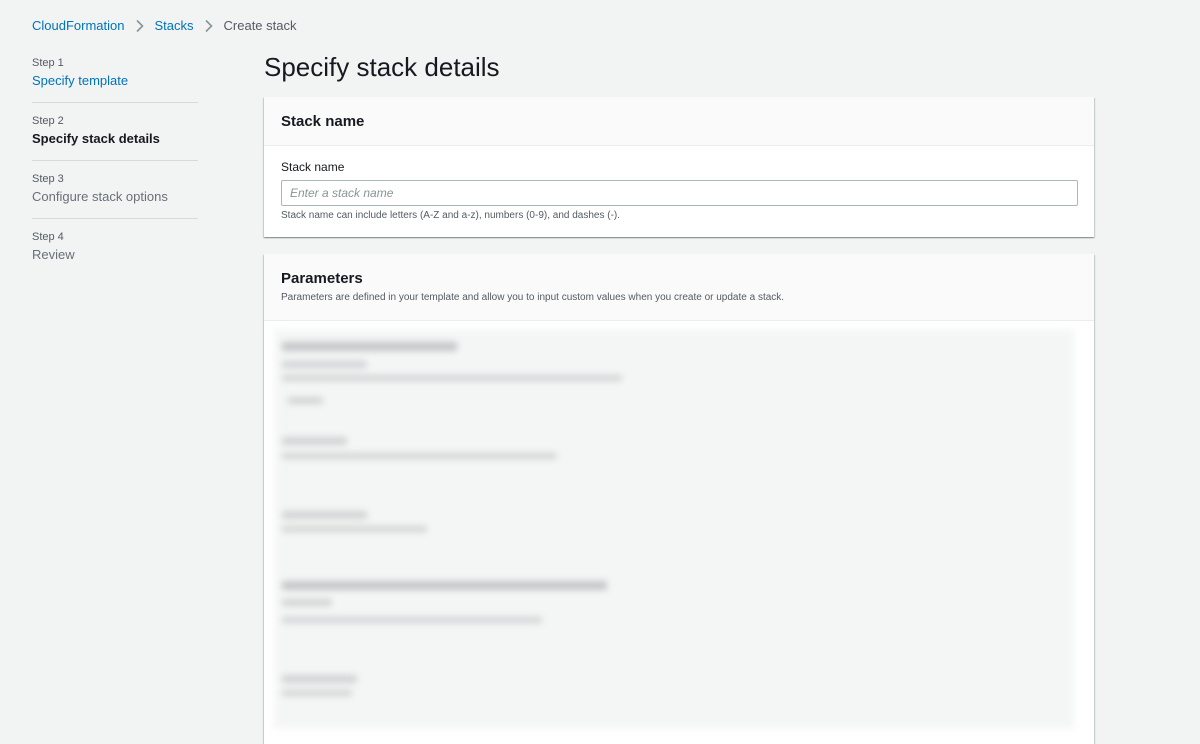 The image size is (1200, 744). Describe the element at coordinates (48, 121) in the screenshot. I see `step-number: Step 2` at that location.